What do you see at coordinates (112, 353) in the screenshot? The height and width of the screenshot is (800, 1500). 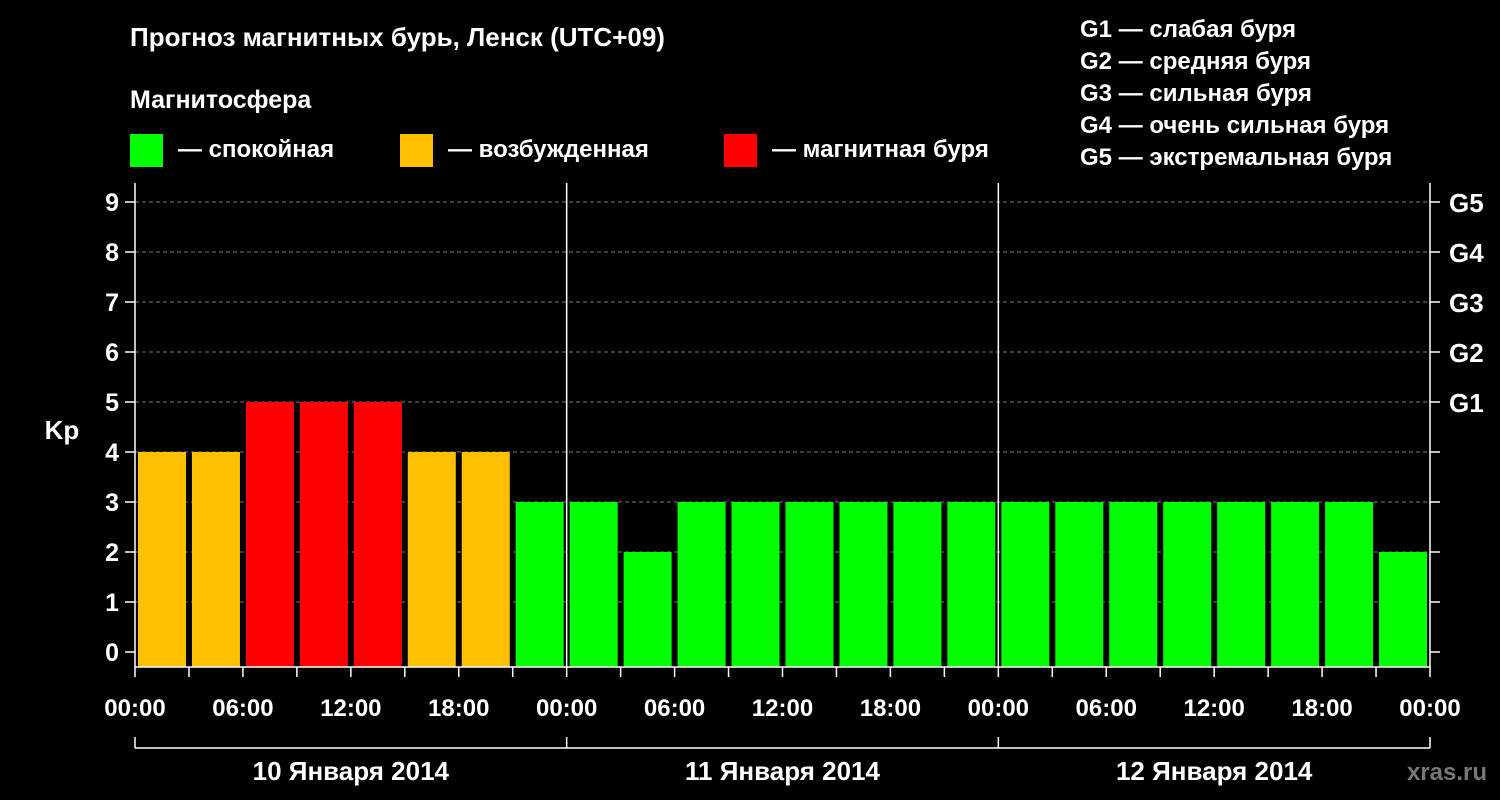 I see `y-tick-label: 6` at bounding box center [112, 353].